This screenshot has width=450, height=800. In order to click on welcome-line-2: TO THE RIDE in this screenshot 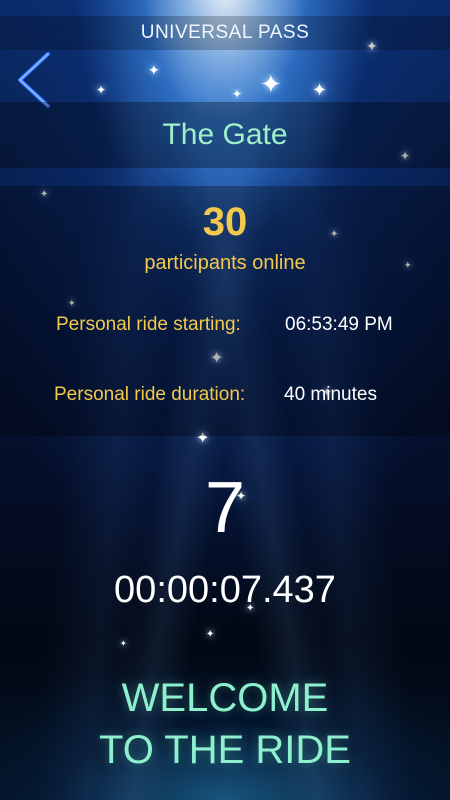, I will do `click(225, 750)`.